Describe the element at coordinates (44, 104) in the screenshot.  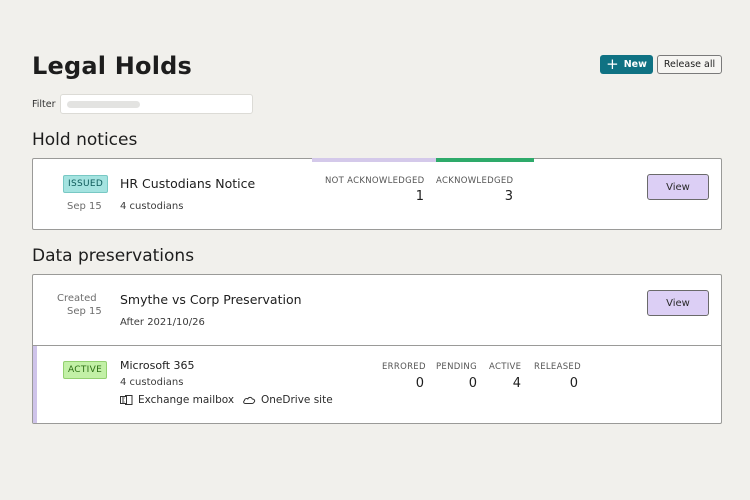
I see `filter-label: Filter` at that location.